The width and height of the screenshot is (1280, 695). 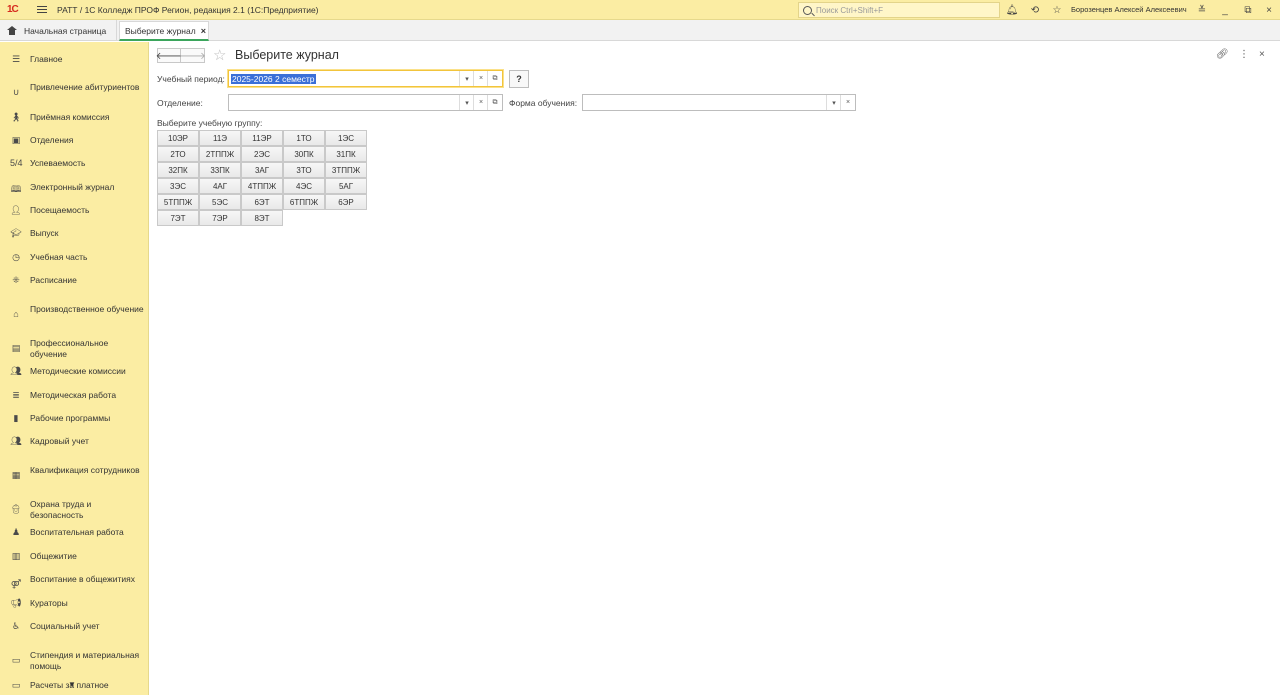 What do you see at coordinates (74, 234) in the screenshot?
I see `sidebar-item: 🎓︎ Выпуск` at bounding box center [74, 234].